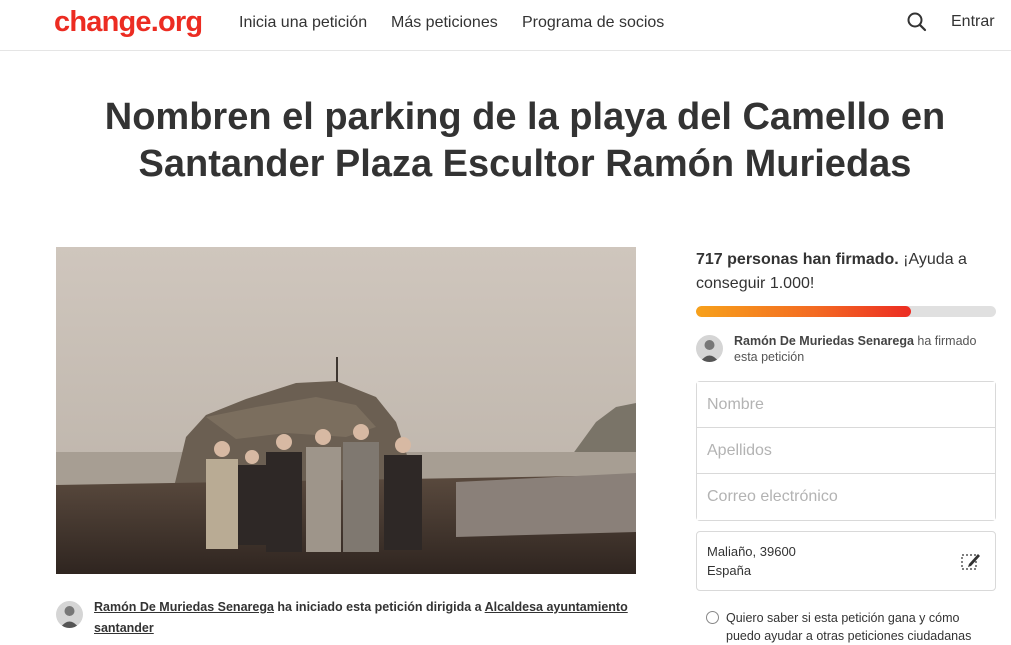  I want to click on nav-partners: Programa de socios, so click(593, 23).